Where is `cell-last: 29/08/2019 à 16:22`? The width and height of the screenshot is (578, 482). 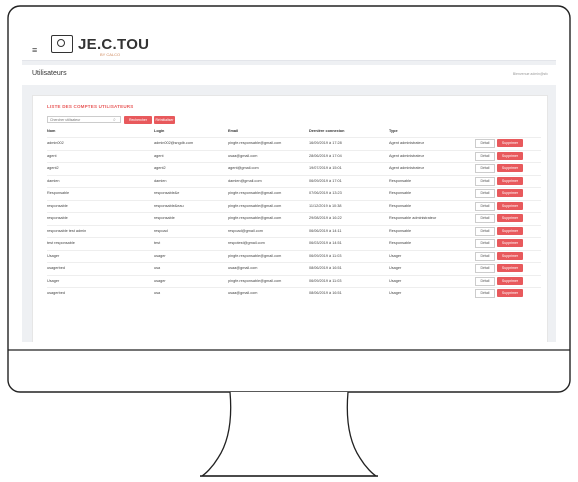 cell-last: 29/08/2019 à 16:22 is located at coordinates (325, 218).